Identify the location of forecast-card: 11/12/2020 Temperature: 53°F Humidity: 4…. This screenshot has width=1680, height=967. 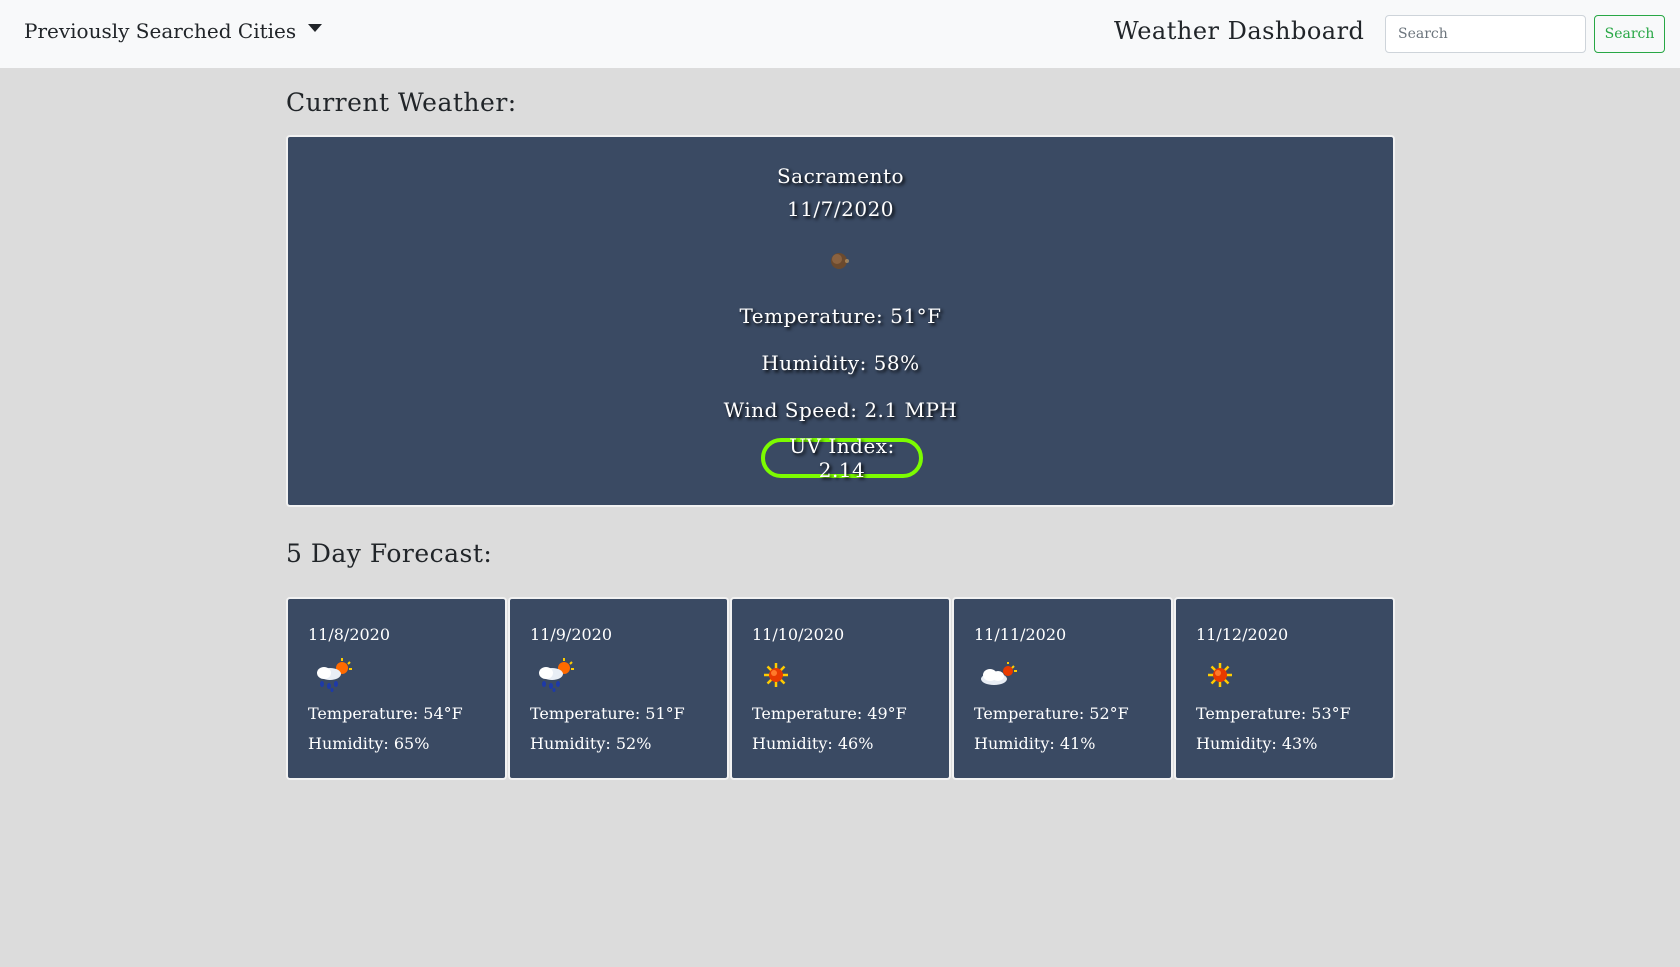
(1284, 688).